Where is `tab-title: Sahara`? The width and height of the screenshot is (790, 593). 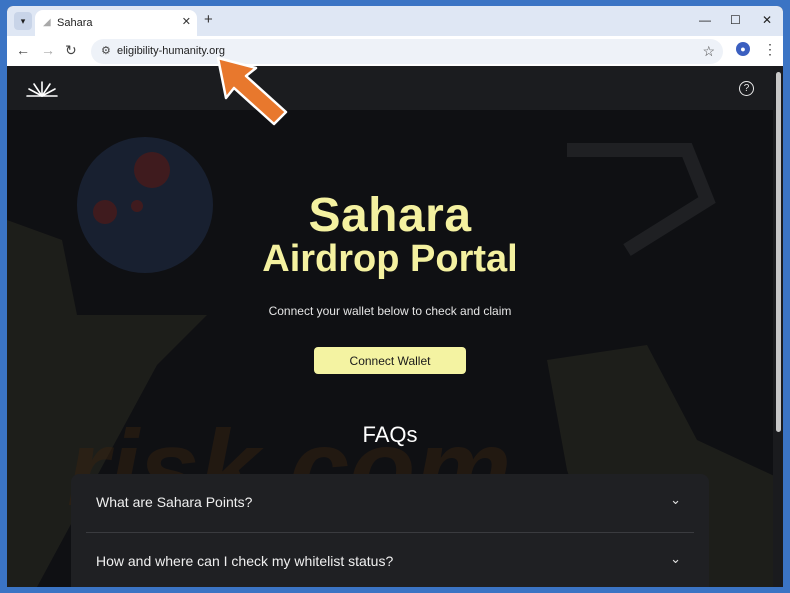 tab-title: Sahara is located at coordinates (75, 23).